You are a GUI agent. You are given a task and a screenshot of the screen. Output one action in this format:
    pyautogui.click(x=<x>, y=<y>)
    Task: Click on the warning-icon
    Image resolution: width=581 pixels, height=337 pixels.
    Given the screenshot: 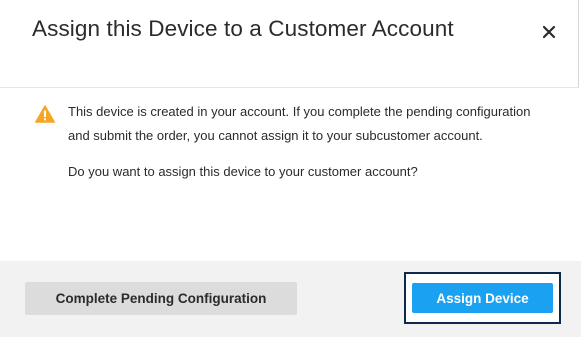 What is the action you would take?
    pyautogui.click(x=45, y=114)
    